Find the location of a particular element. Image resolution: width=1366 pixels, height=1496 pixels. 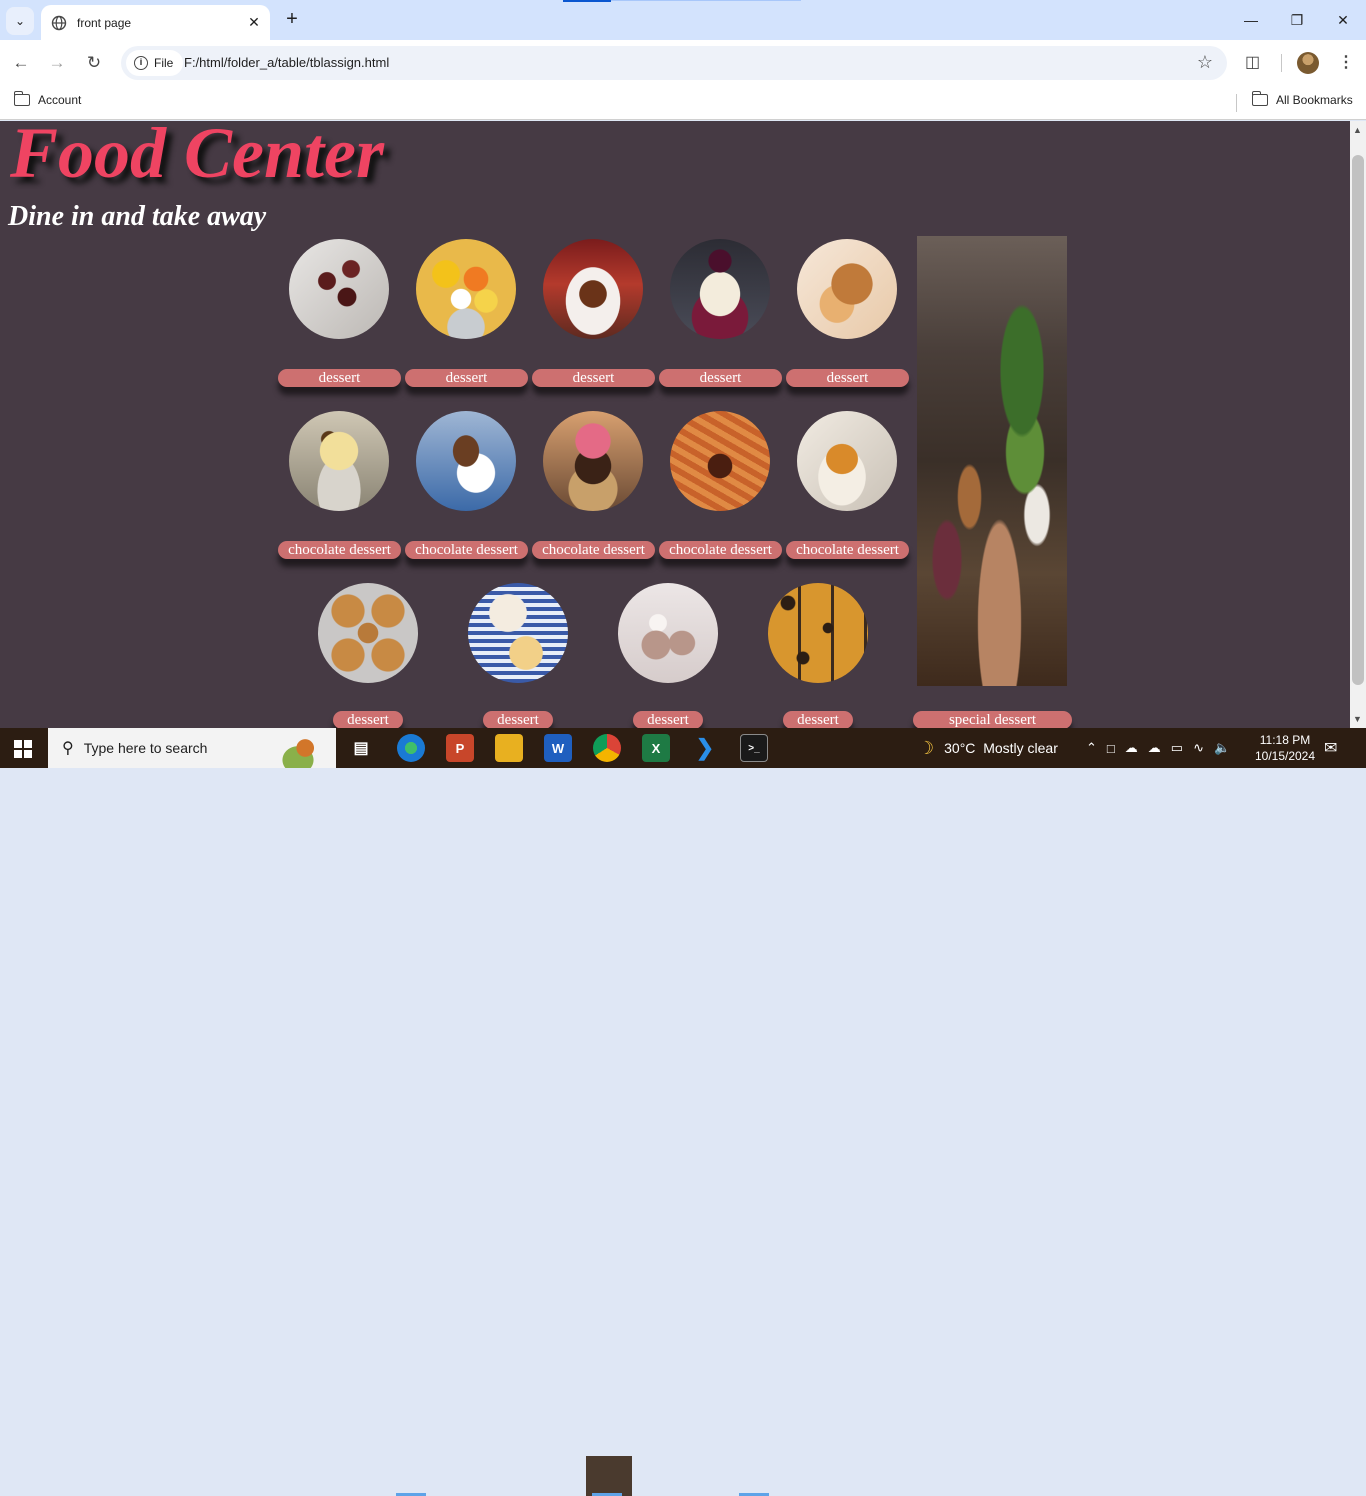

extensions-icon: ◫ is located at coordinates (1252, 62).